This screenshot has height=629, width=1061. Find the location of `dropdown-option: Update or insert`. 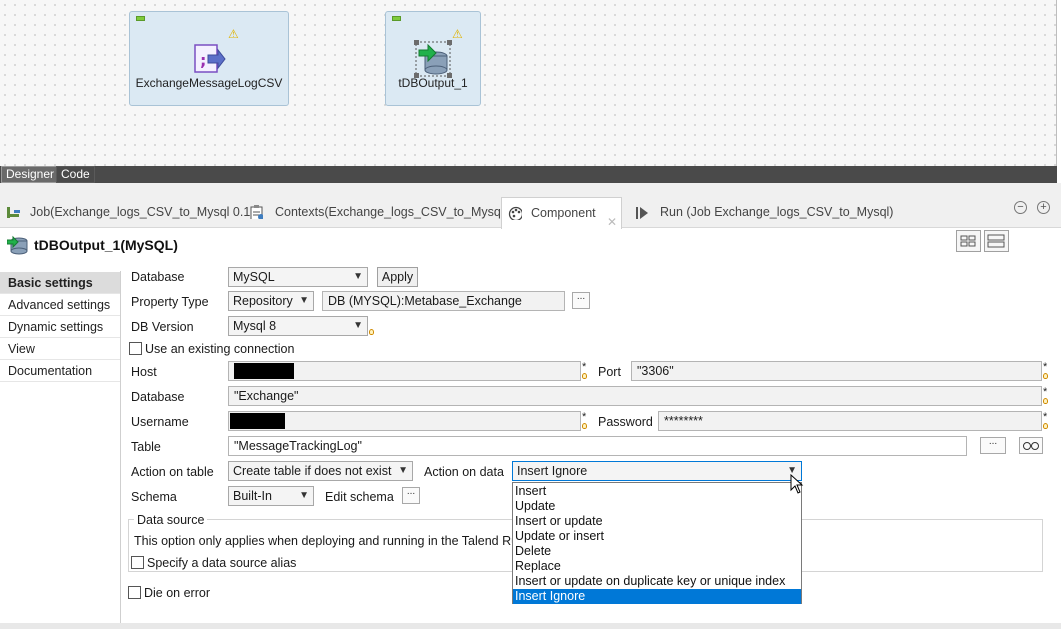

dropdown-option: Update or insert is located at coordinates (657, 536).